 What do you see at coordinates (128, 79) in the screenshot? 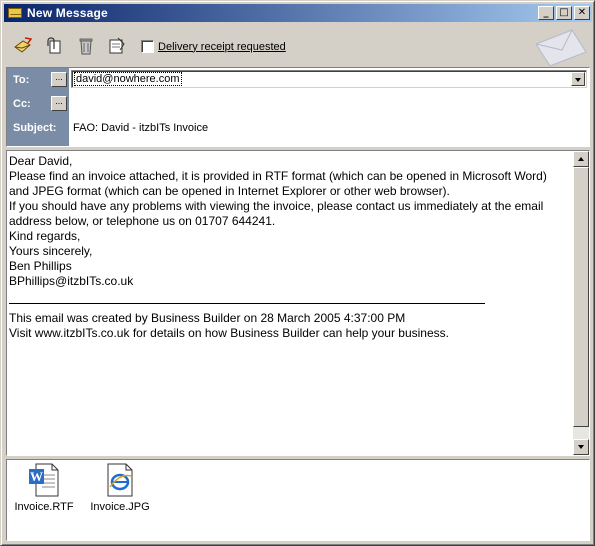
I see `to-value: david@nowhere.com` at bounding box center [128, 79].